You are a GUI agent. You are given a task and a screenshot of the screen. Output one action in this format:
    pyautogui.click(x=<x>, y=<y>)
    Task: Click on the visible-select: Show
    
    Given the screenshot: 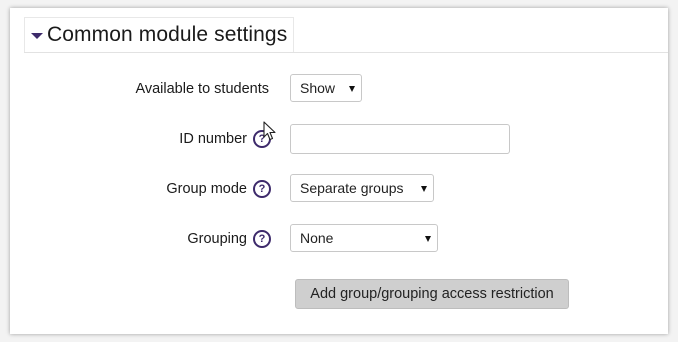 What is the action you would take?
    pyautogui.click(x=326, y=88)
    